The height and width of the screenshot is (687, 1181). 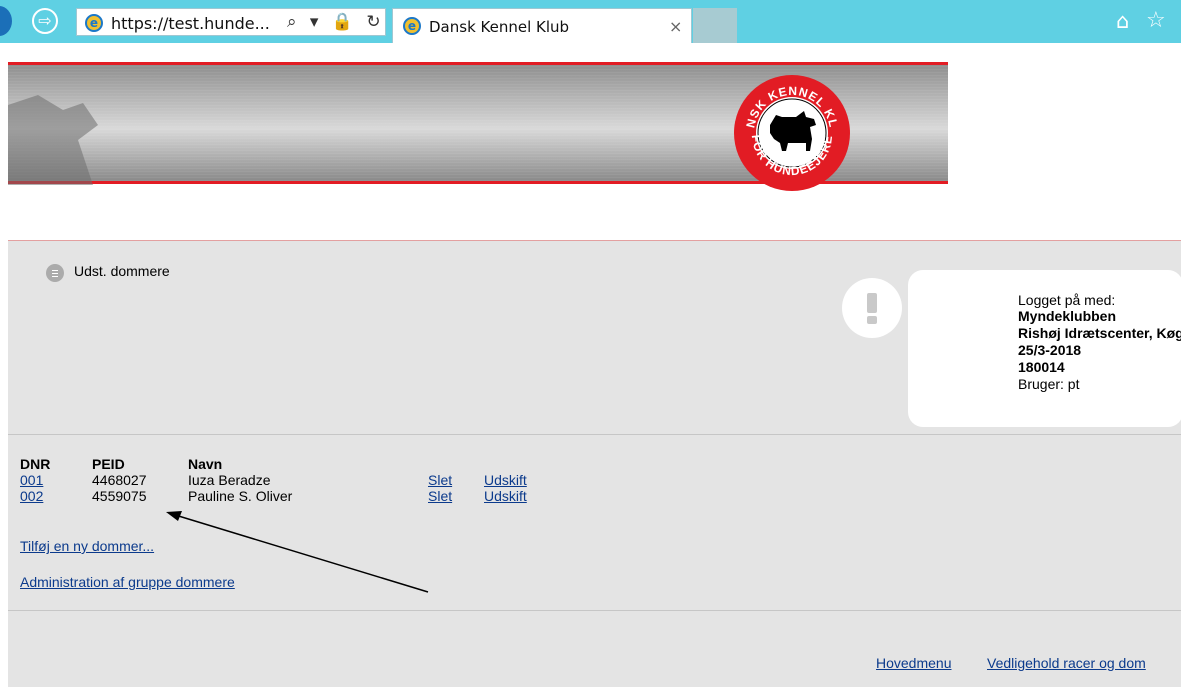 I want to click on exclamation-icon, so click(x=872, y=308).